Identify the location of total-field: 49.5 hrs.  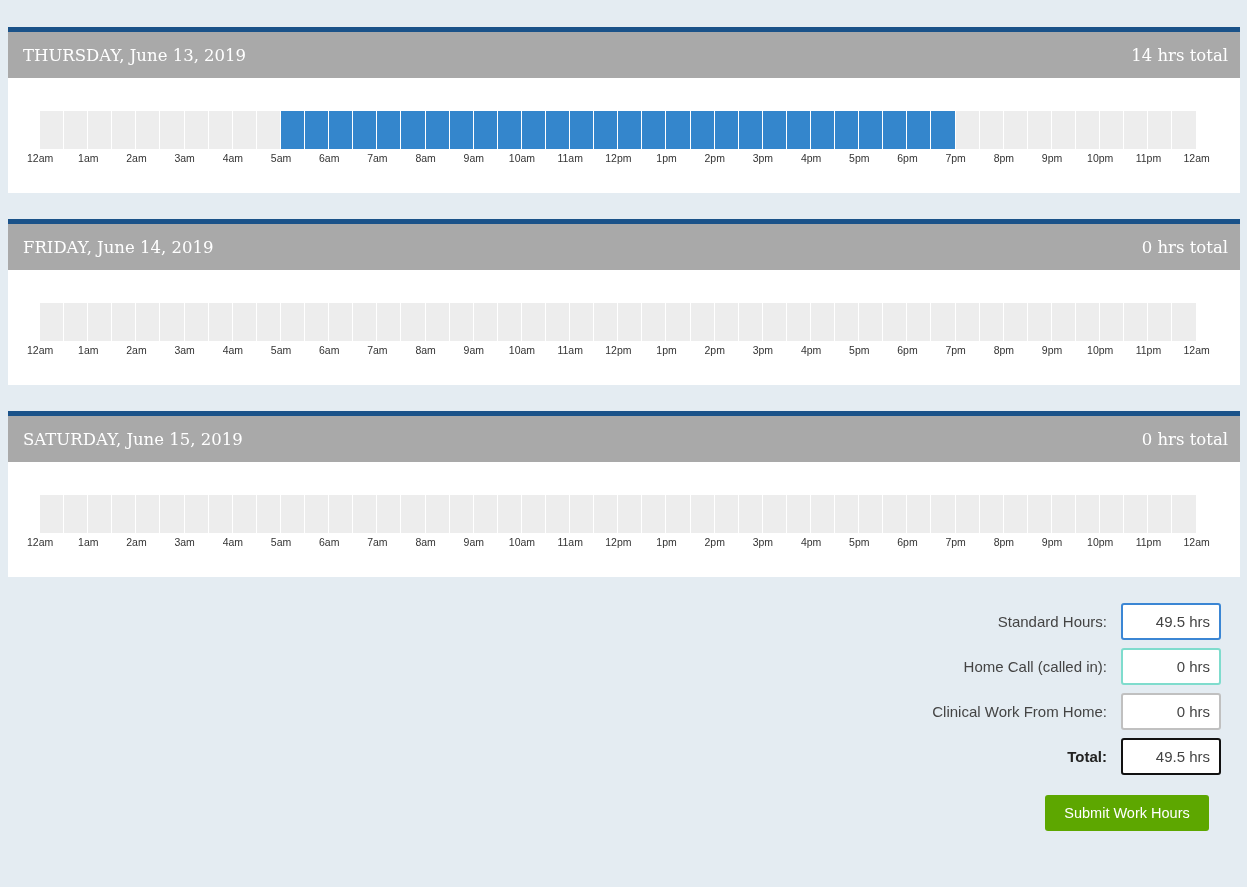
(1171, 756).